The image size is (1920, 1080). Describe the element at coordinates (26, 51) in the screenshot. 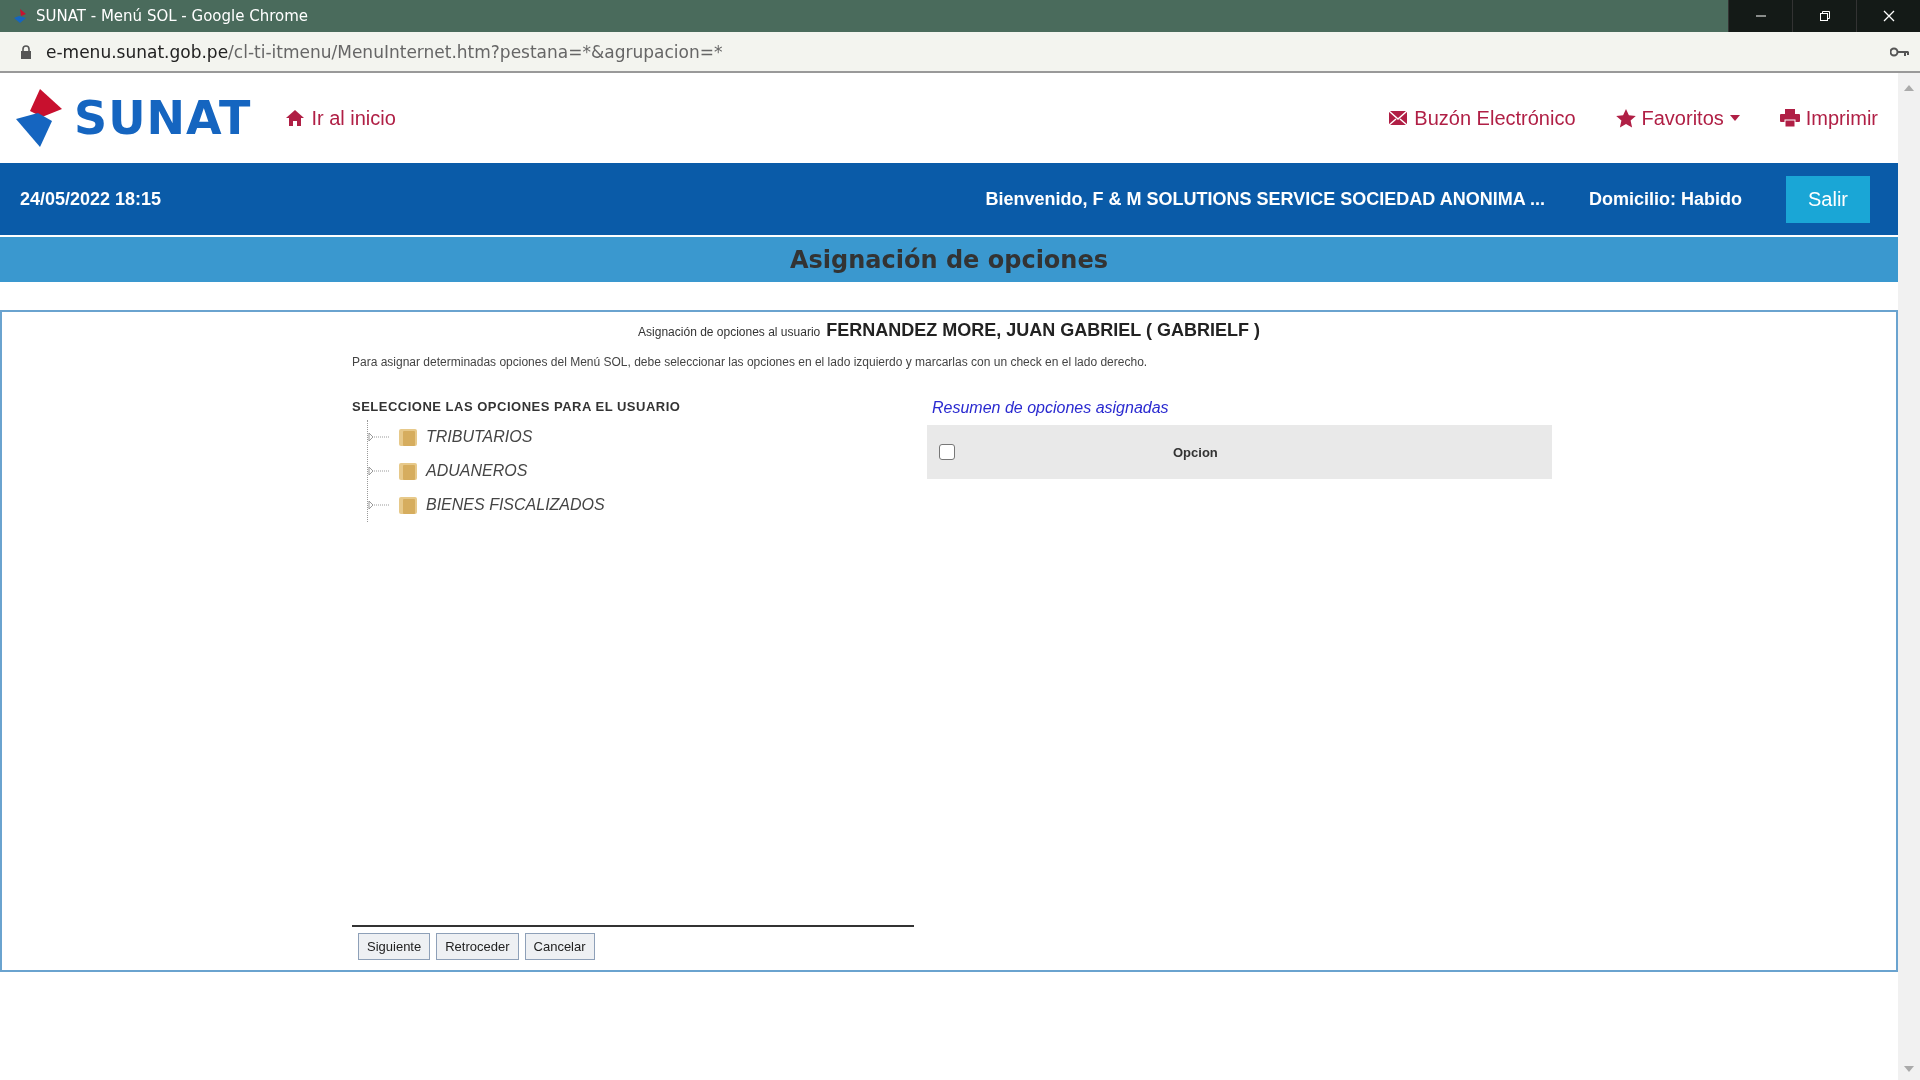

I see `lock-icon` at that location.